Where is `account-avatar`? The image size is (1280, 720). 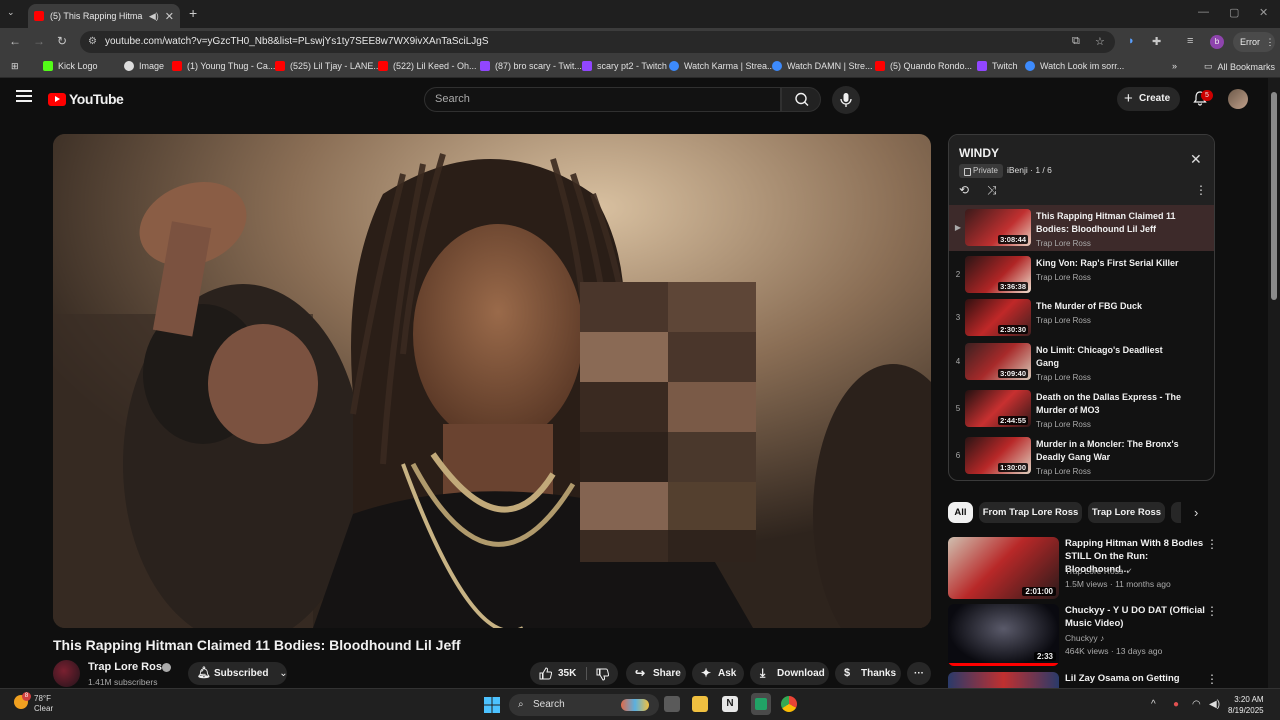
account-avatar is located at coordinates (1238, 99).